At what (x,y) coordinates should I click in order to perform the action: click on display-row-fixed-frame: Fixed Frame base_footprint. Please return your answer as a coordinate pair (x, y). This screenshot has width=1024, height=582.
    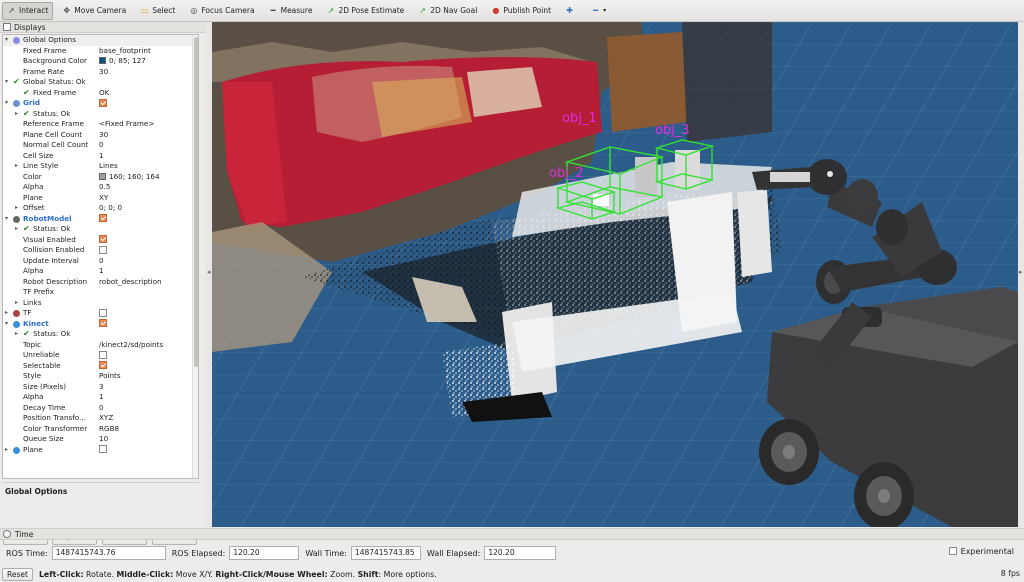
    Looking at the image, I should click on (100, 51).